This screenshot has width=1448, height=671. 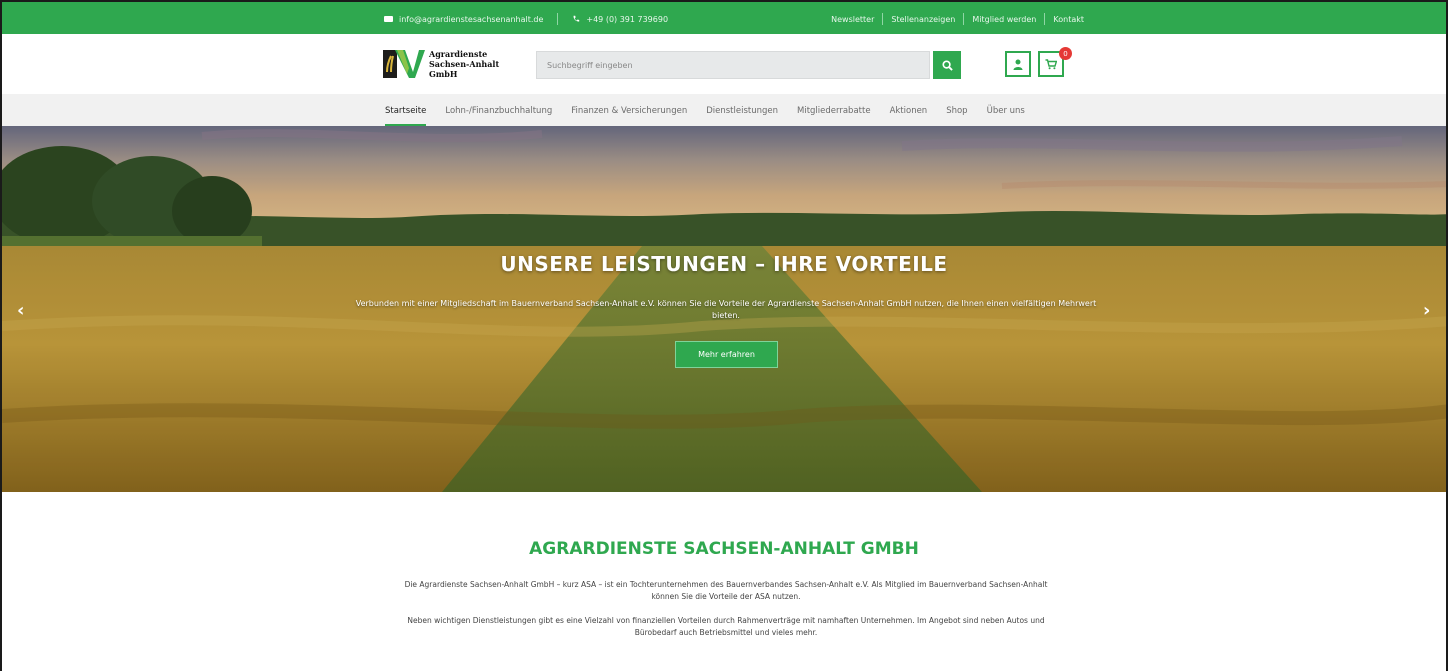 What do you see at coordinates (406, 110) in the screenshot?
I see `nav-item-startseite: Startseite` at bounding box center [406, 110].